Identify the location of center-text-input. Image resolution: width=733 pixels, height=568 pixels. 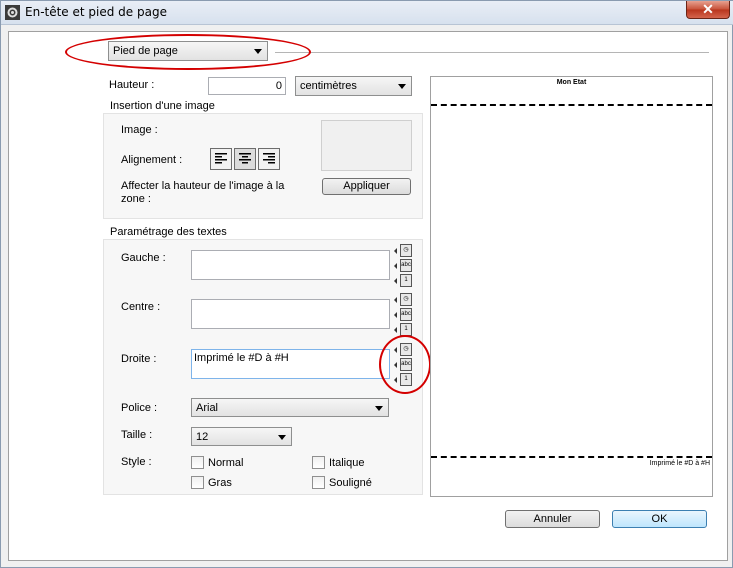
(290, 314).